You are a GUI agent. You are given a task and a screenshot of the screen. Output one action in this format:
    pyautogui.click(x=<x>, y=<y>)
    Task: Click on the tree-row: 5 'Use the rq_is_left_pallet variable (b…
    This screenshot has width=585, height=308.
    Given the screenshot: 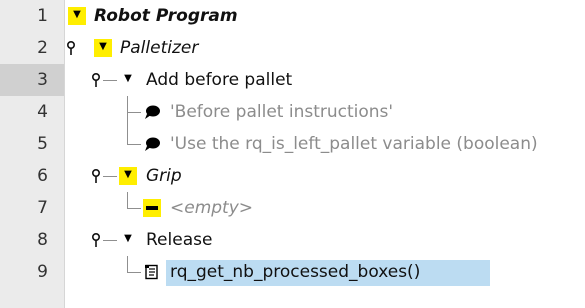 What is the action you would take?
    pyautogui.click(x=292, y=144)
    